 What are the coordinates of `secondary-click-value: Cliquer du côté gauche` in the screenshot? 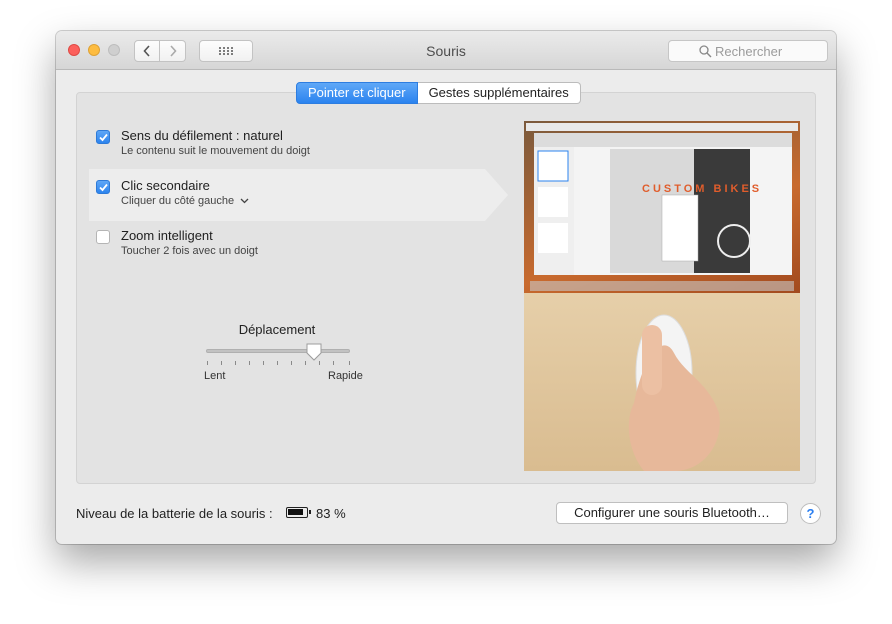 It's located at (178, 201).